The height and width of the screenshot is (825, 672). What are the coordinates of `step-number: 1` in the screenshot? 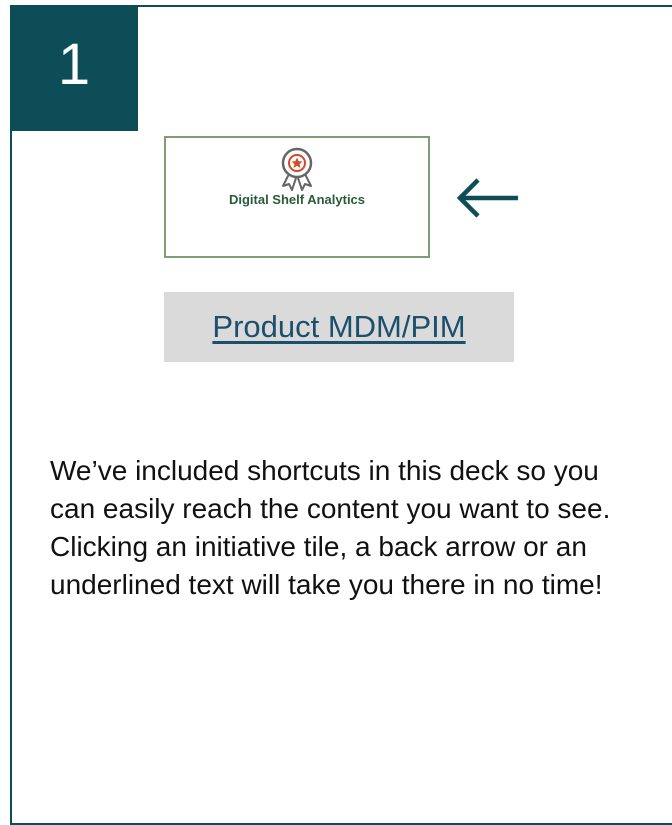 It's located at (74, 64).